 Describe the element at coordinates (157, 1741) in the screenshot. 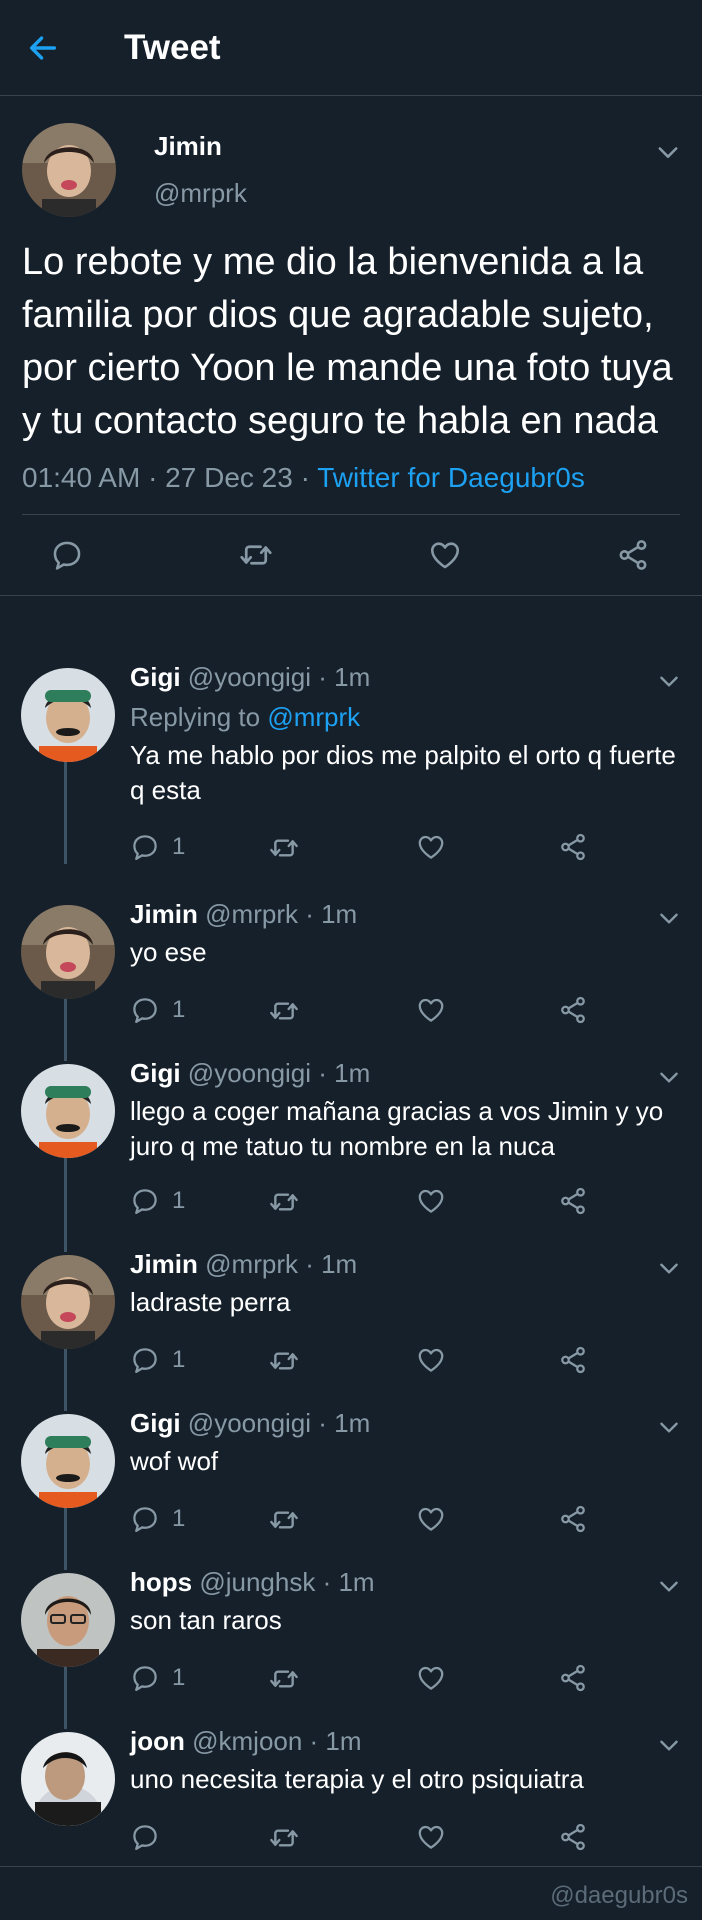

I see `reply-author-name: joon` at that location.